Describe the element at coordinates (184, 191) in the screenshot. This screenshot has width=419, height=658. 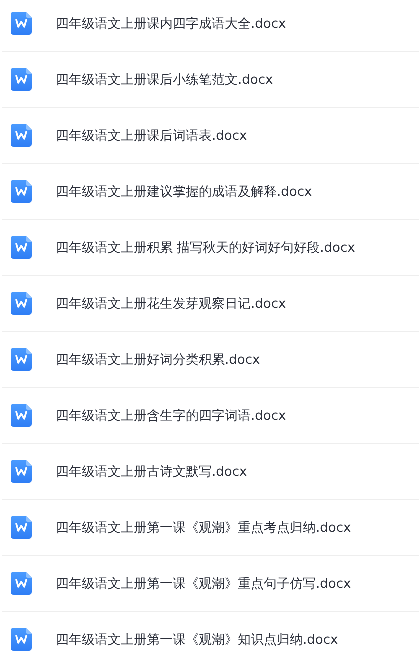
I see `file-name: 四年级语文上册建议掌握的成语及解释.docx` at that location.